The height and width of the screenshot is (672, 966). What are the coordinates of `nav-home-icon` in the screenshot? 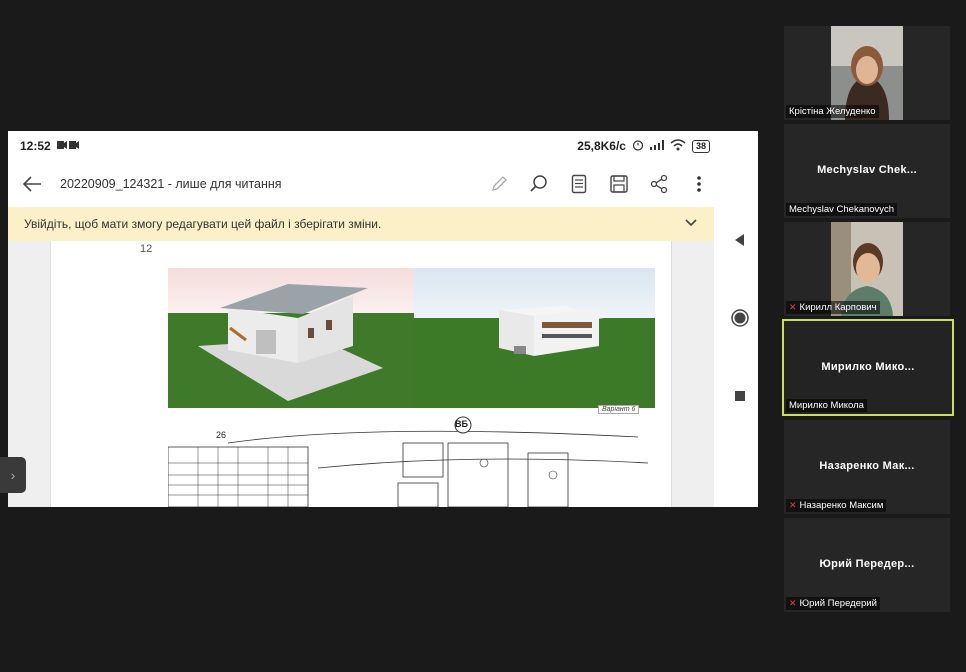 It's located at (740, 318).